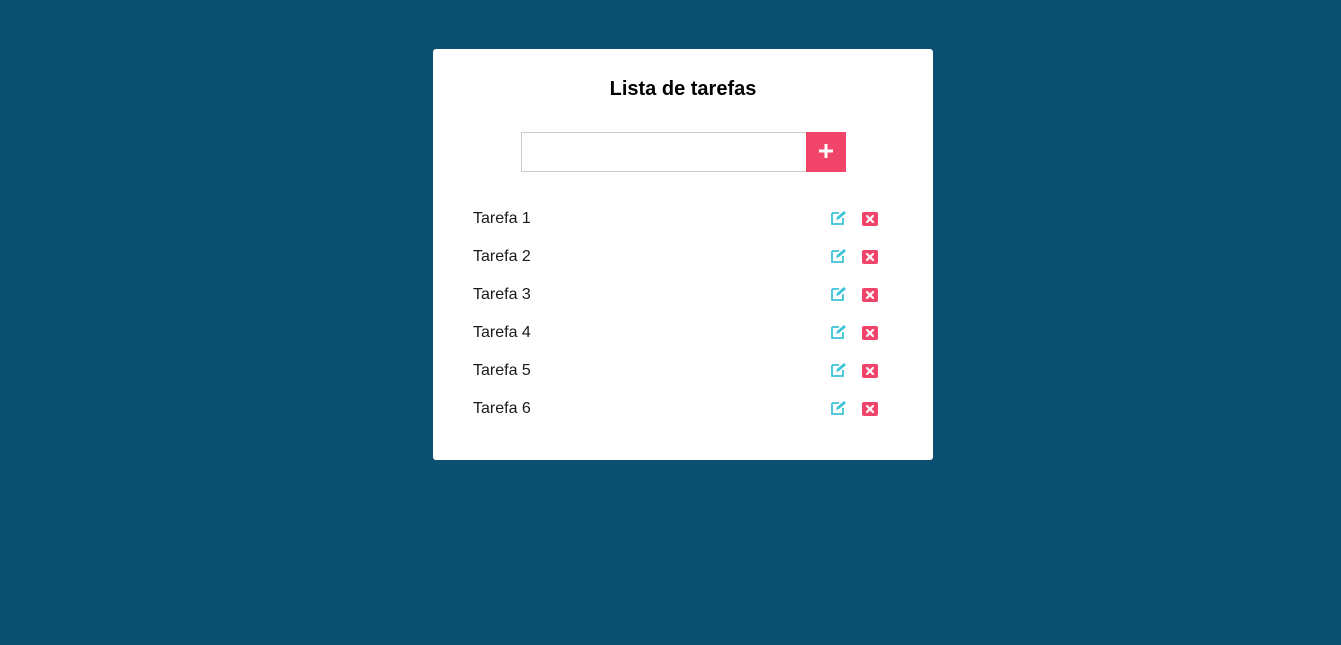 The height and width of the screenshot is (645, 1341). I want to click on task-label: Tarefa 1, so click(502, 218).